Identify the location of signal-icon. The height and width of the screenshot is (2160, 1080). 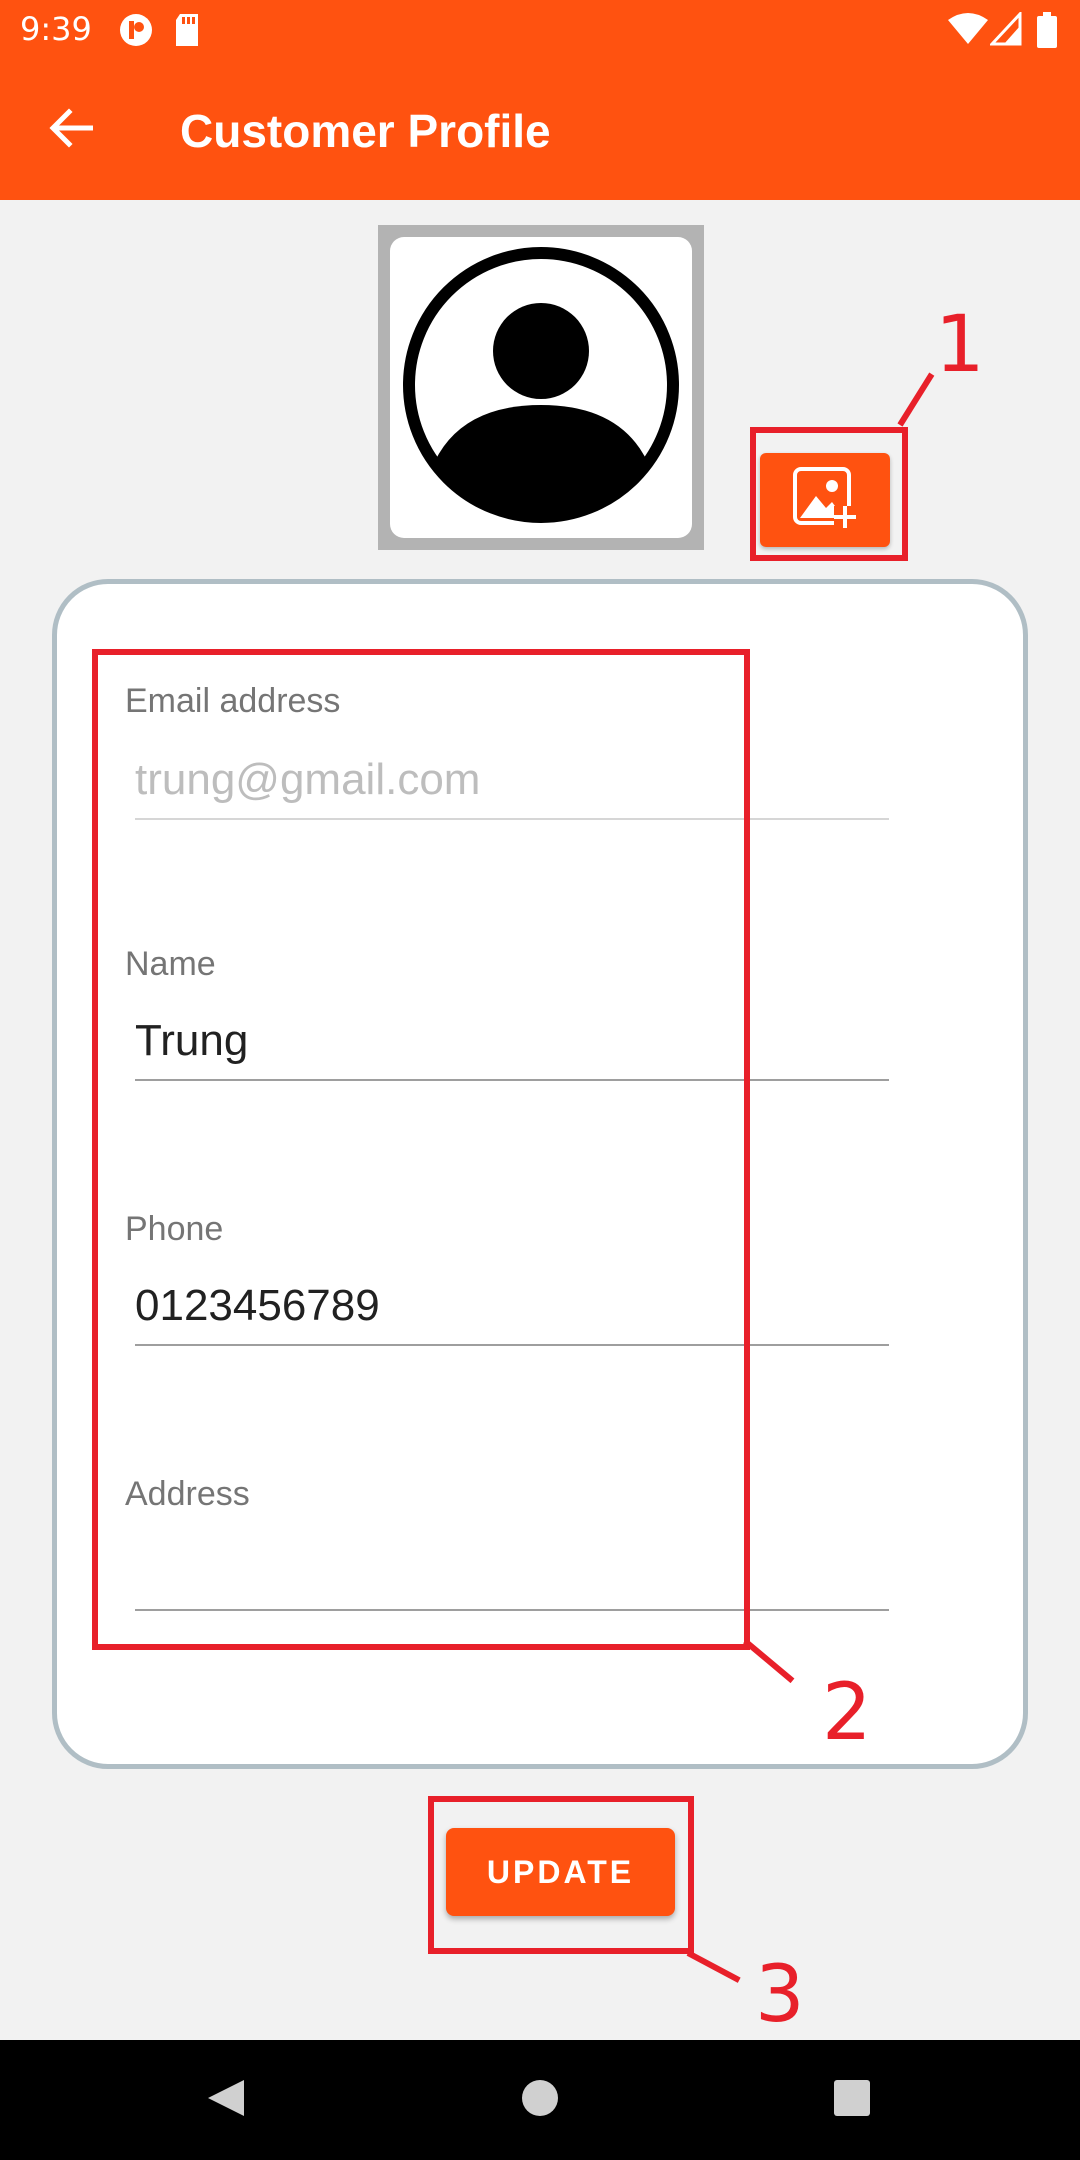
(1005, 30).